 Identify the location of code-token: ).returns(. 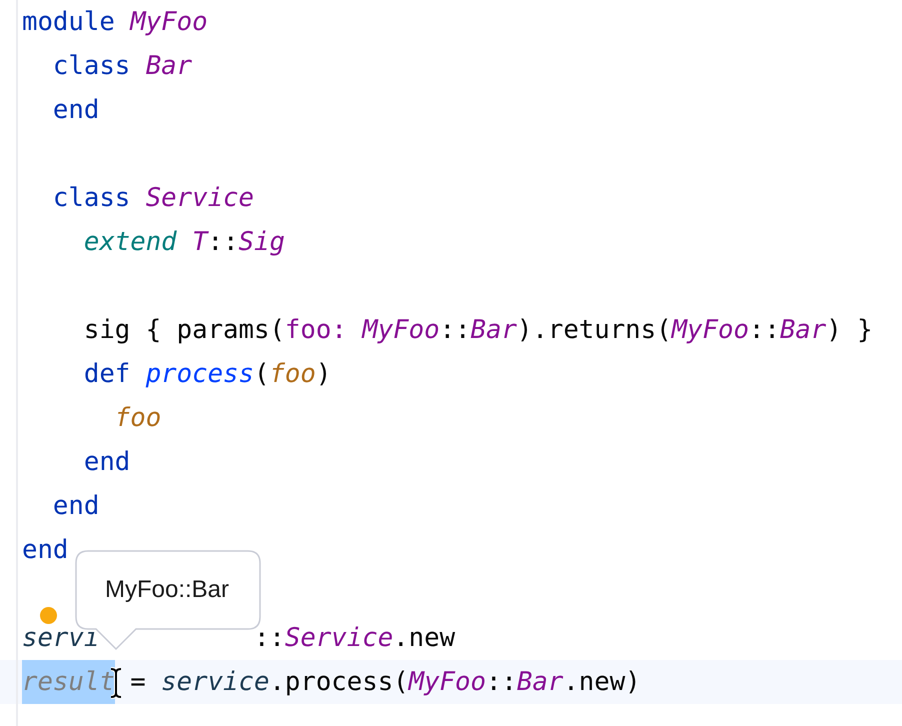
(594, 330).